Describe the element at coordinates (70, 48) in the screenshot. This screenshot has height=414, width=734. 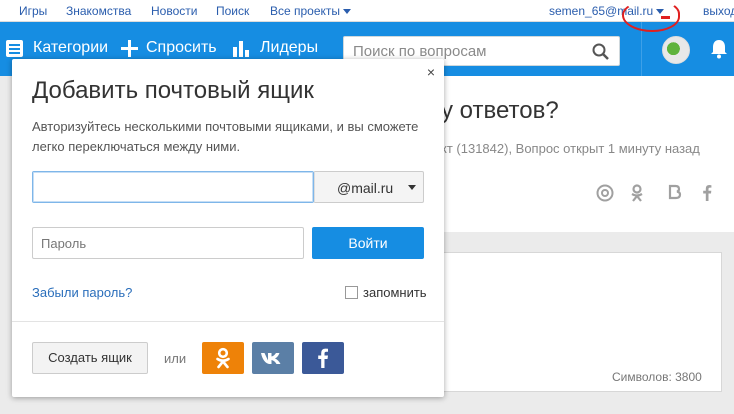
I see `nav-categories: Категории` at that location.